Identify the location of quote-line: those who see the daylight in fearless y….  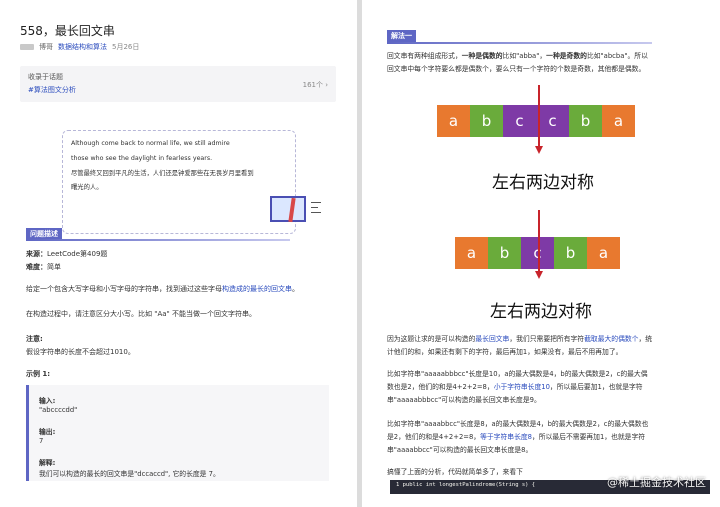
(142, 158).